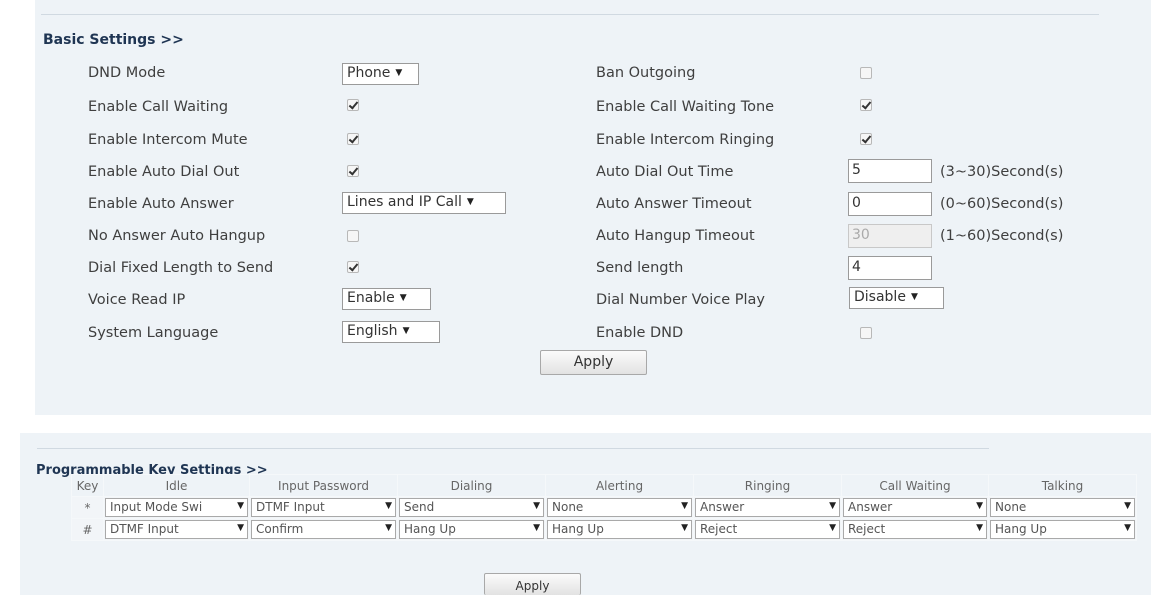 This screenshot has height=598, width=1151. What do you see at coordinates (323, 485) in the screenshot?
I see `header-input-password: Input Password` at bounding box center [323, 485].